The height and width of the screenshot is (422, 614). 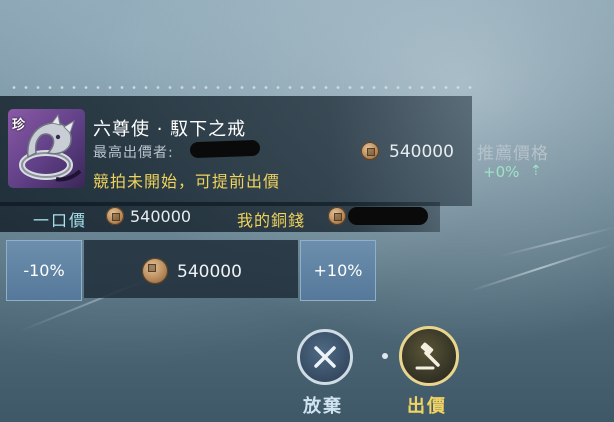 What do you see at coordinates (225, 149) in the screenshot?
I see `redacted-bidder-name` at bounding box center [225, 149].